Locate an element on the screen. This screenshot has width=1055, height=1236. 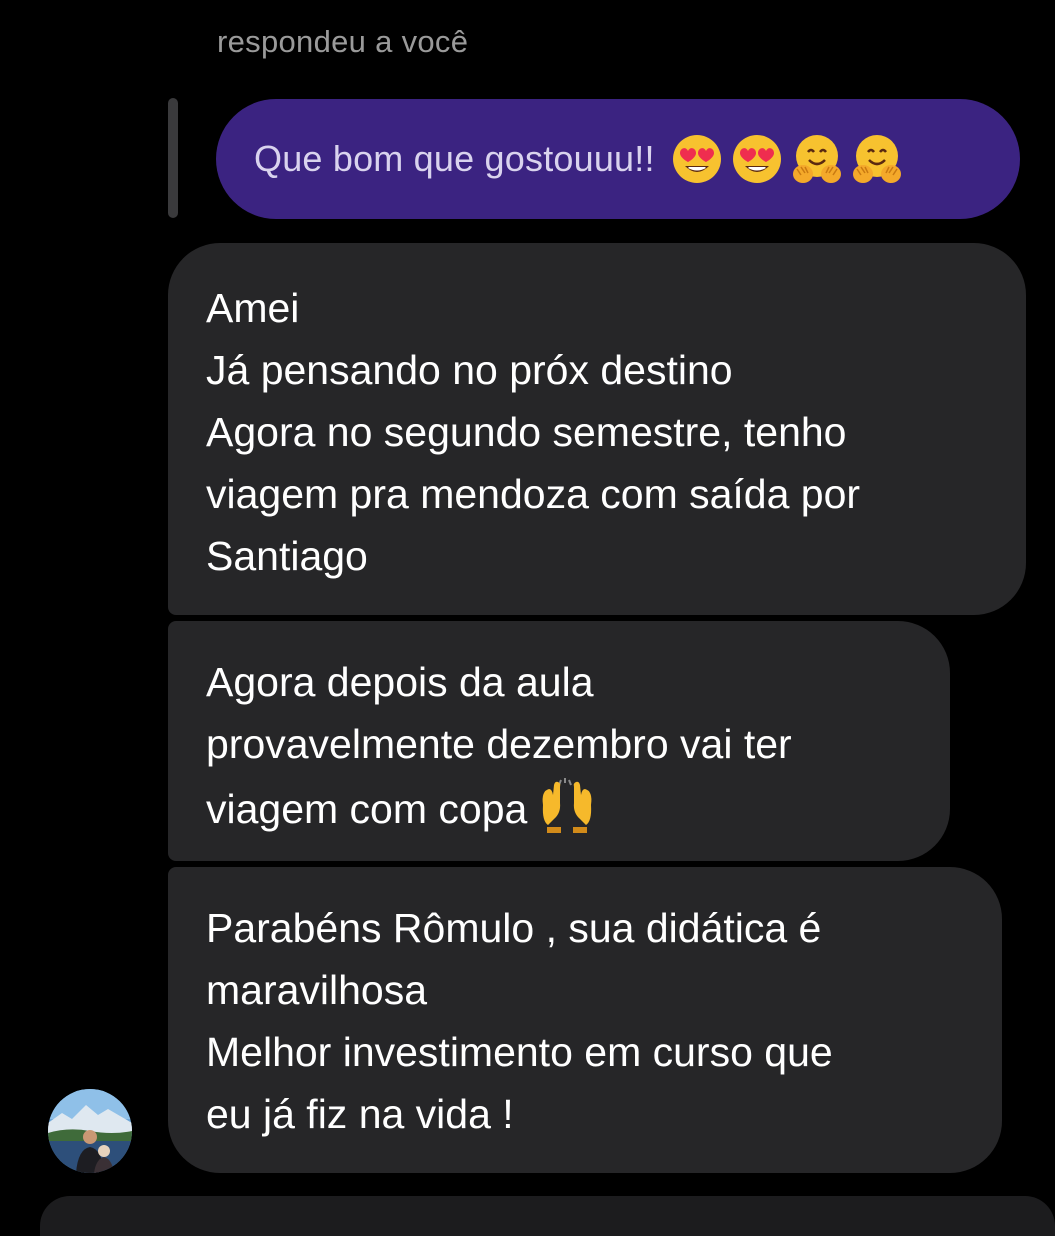
avatar-photo-icon is located at coordinates (90, 1131).